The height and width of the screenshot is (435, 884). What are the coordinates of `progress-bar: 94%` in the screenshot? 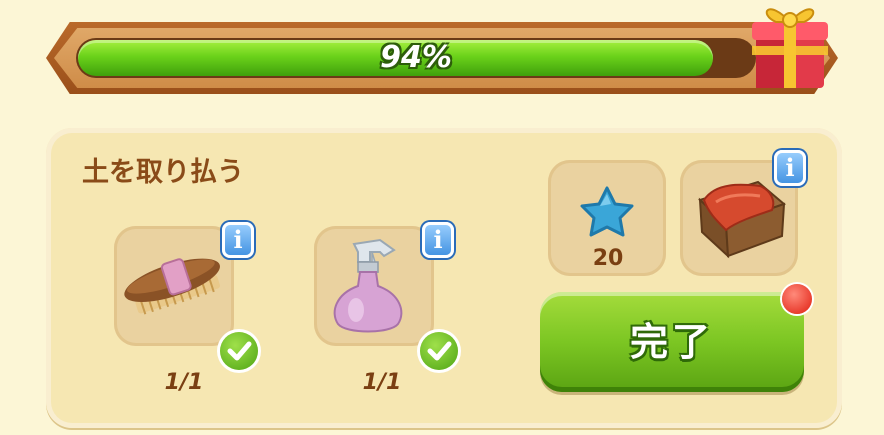 It's located at (416, 58).